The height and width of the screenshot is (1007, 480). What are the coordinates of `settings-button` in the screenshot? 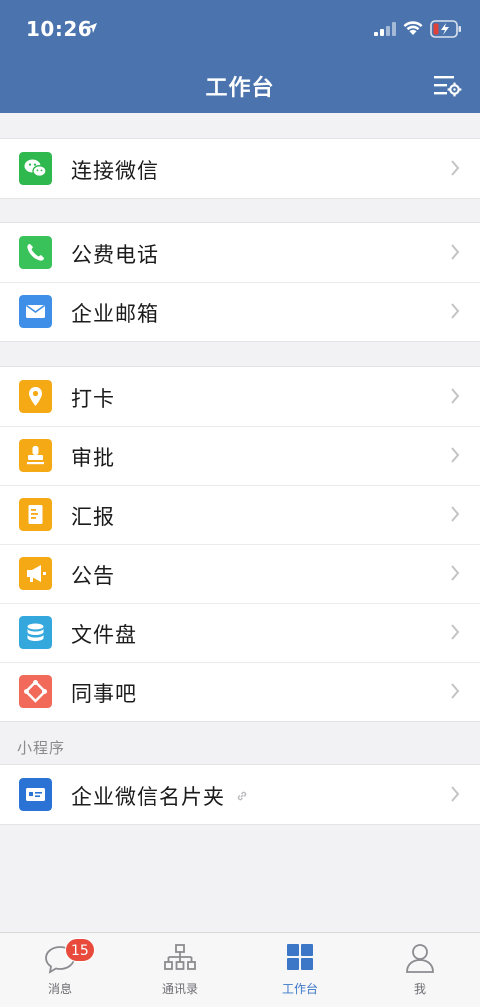 It's located at (447, 86).